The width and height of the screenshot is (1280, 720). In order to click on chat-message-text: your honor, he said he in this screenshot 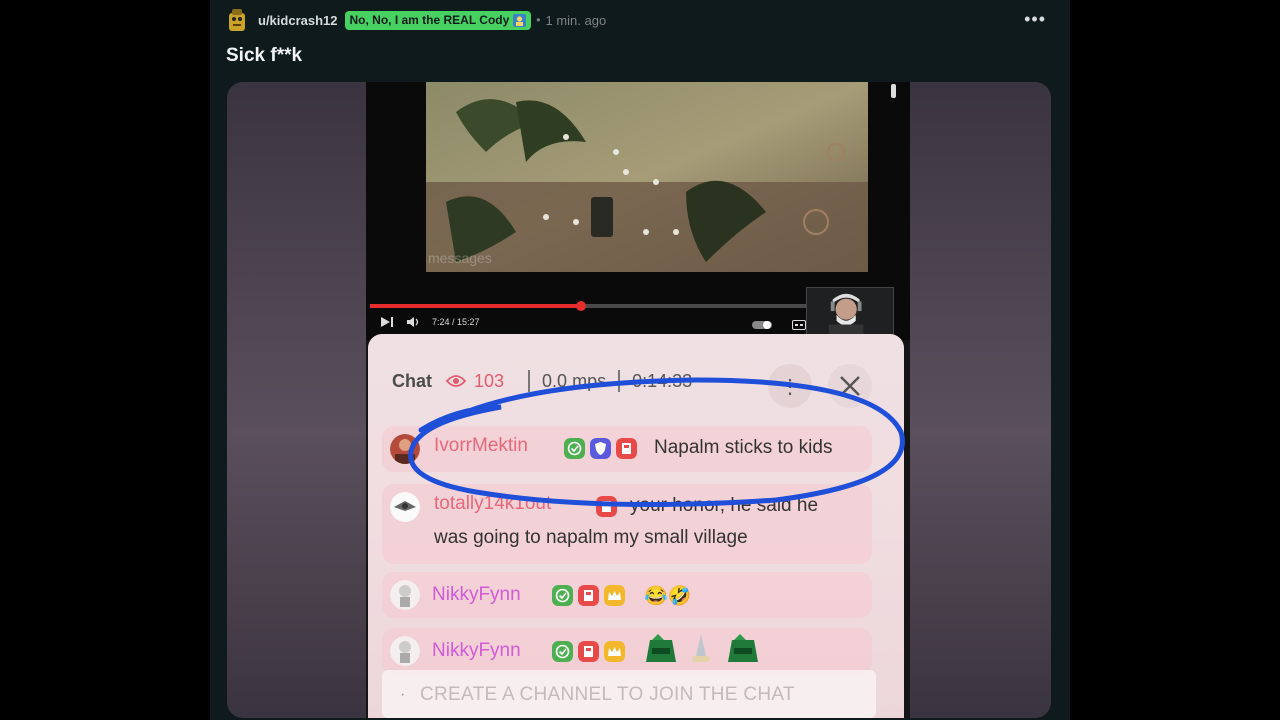, I will do `click(724, 505)`.